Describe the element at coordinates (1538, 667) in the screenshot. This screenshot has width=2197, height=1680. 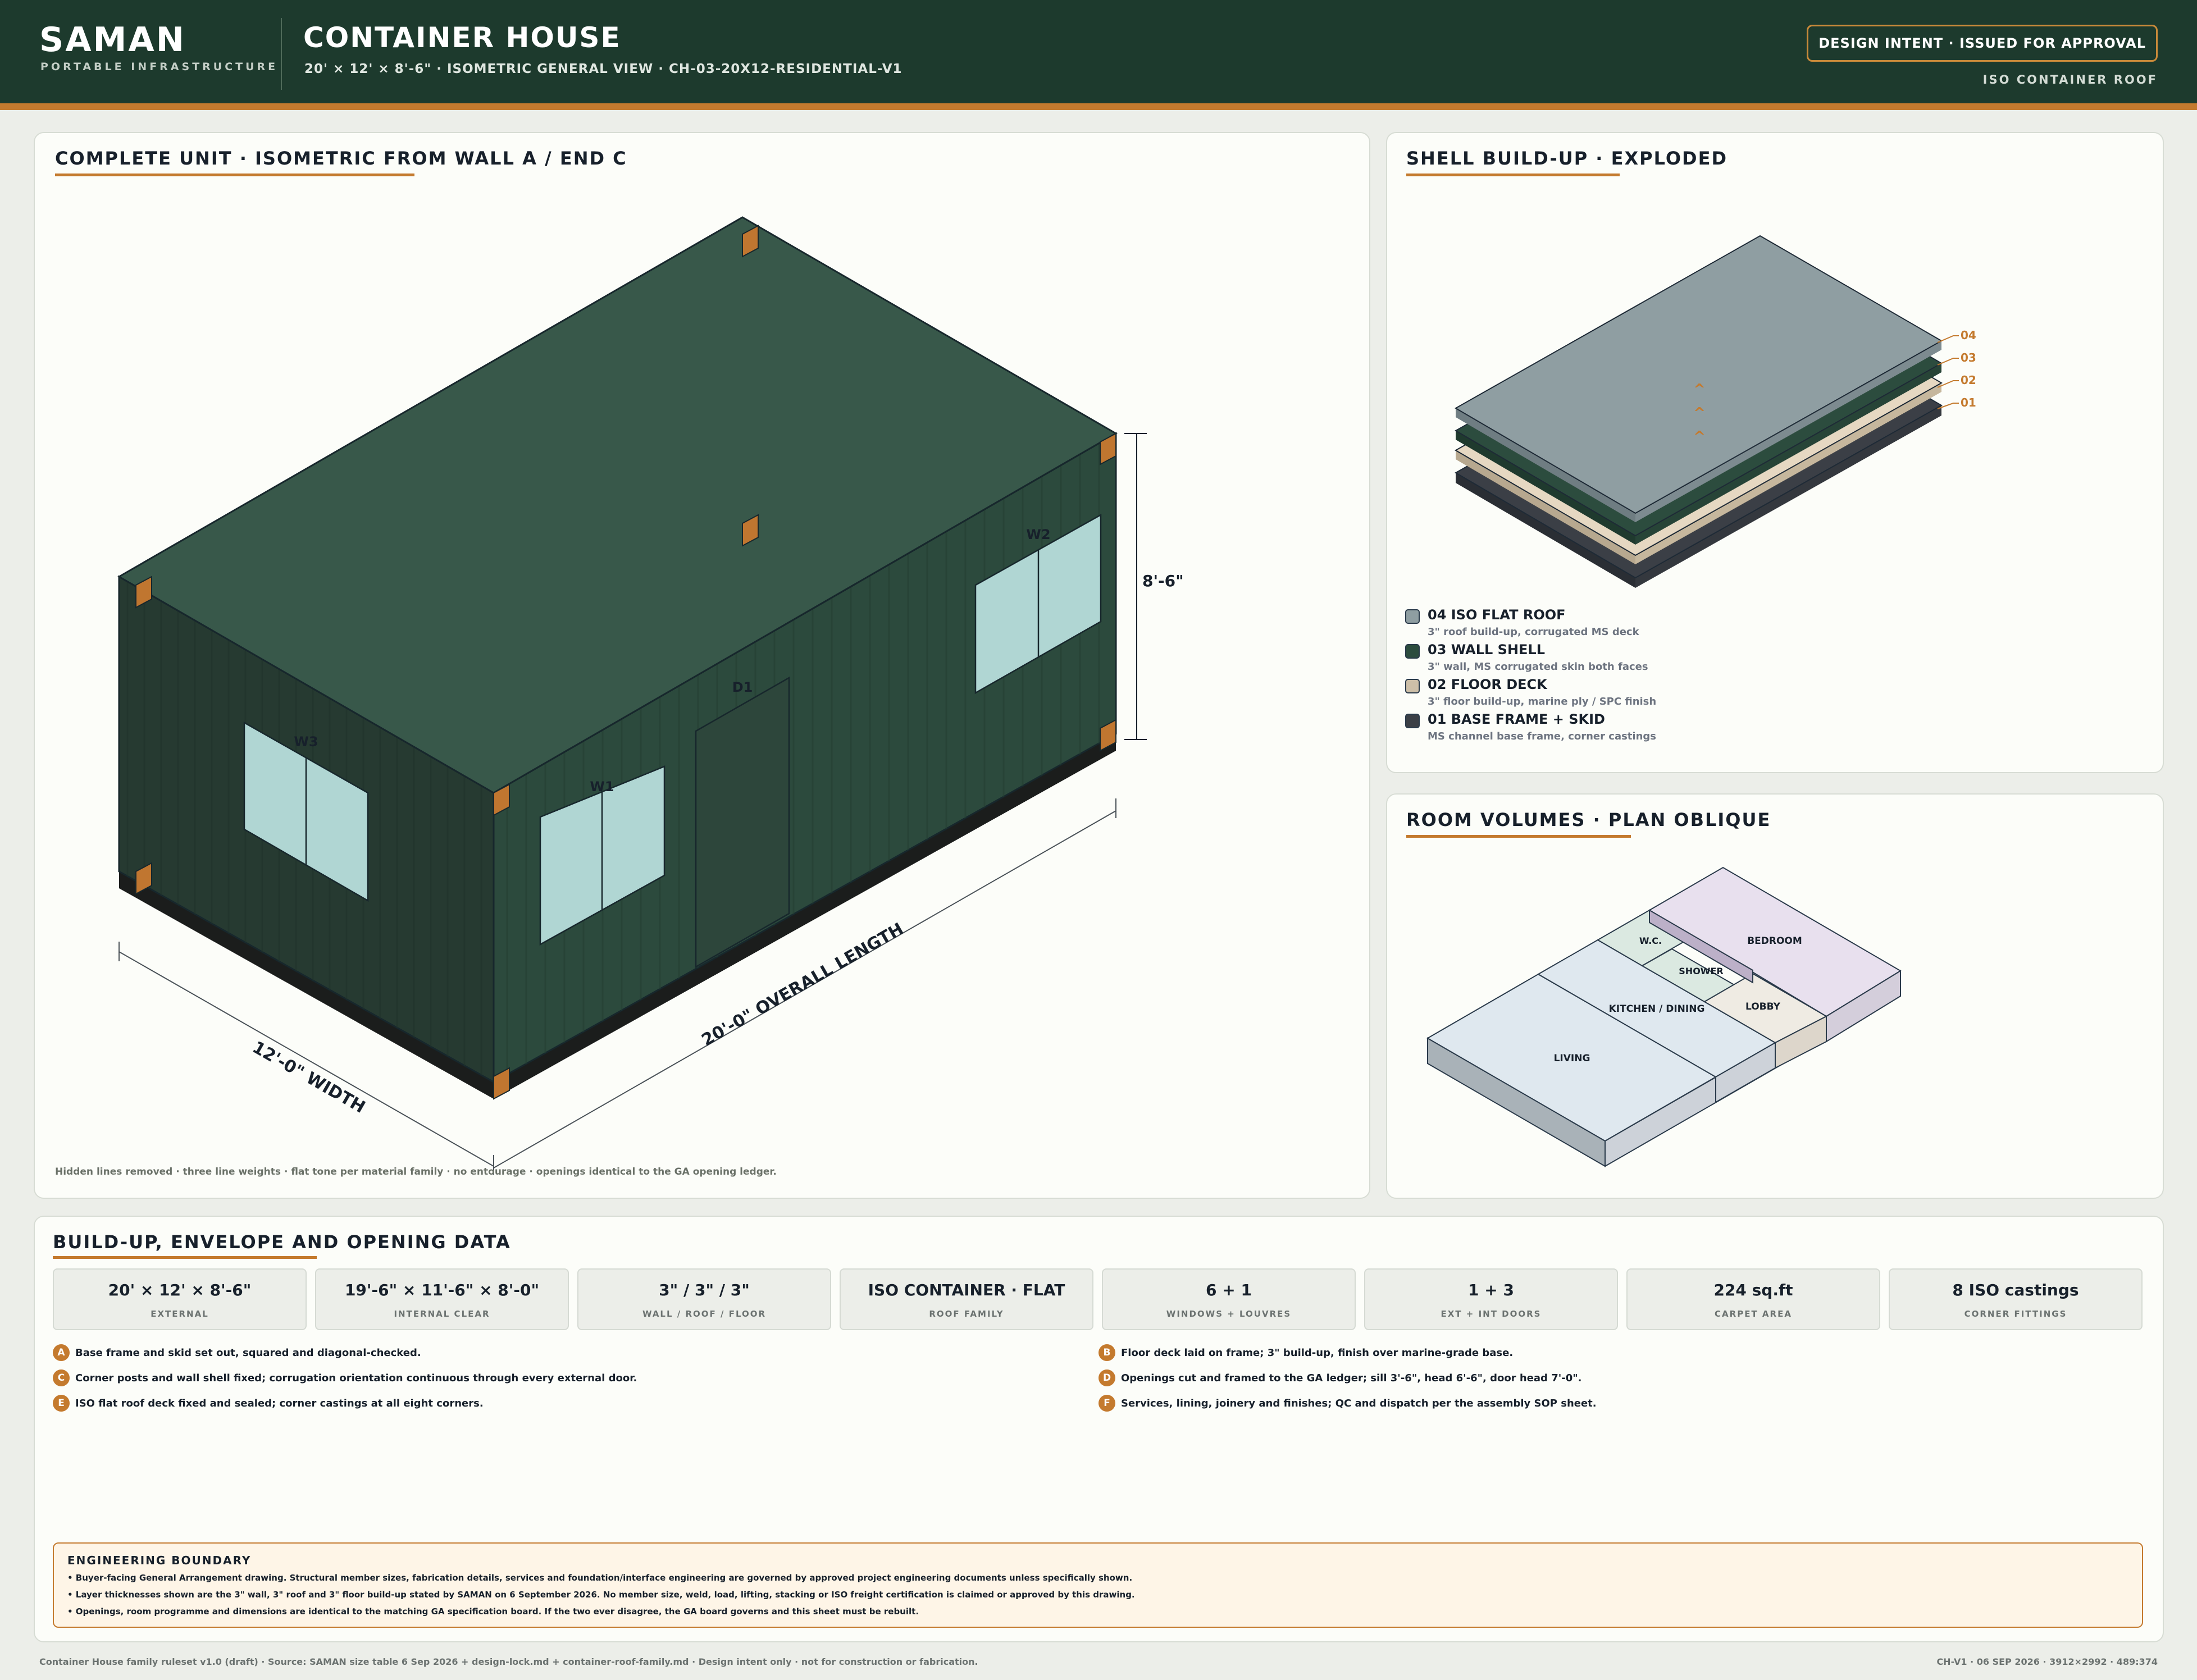
I see `legend-desc: 3" wall, MS corrugated skin both faces` at that location.